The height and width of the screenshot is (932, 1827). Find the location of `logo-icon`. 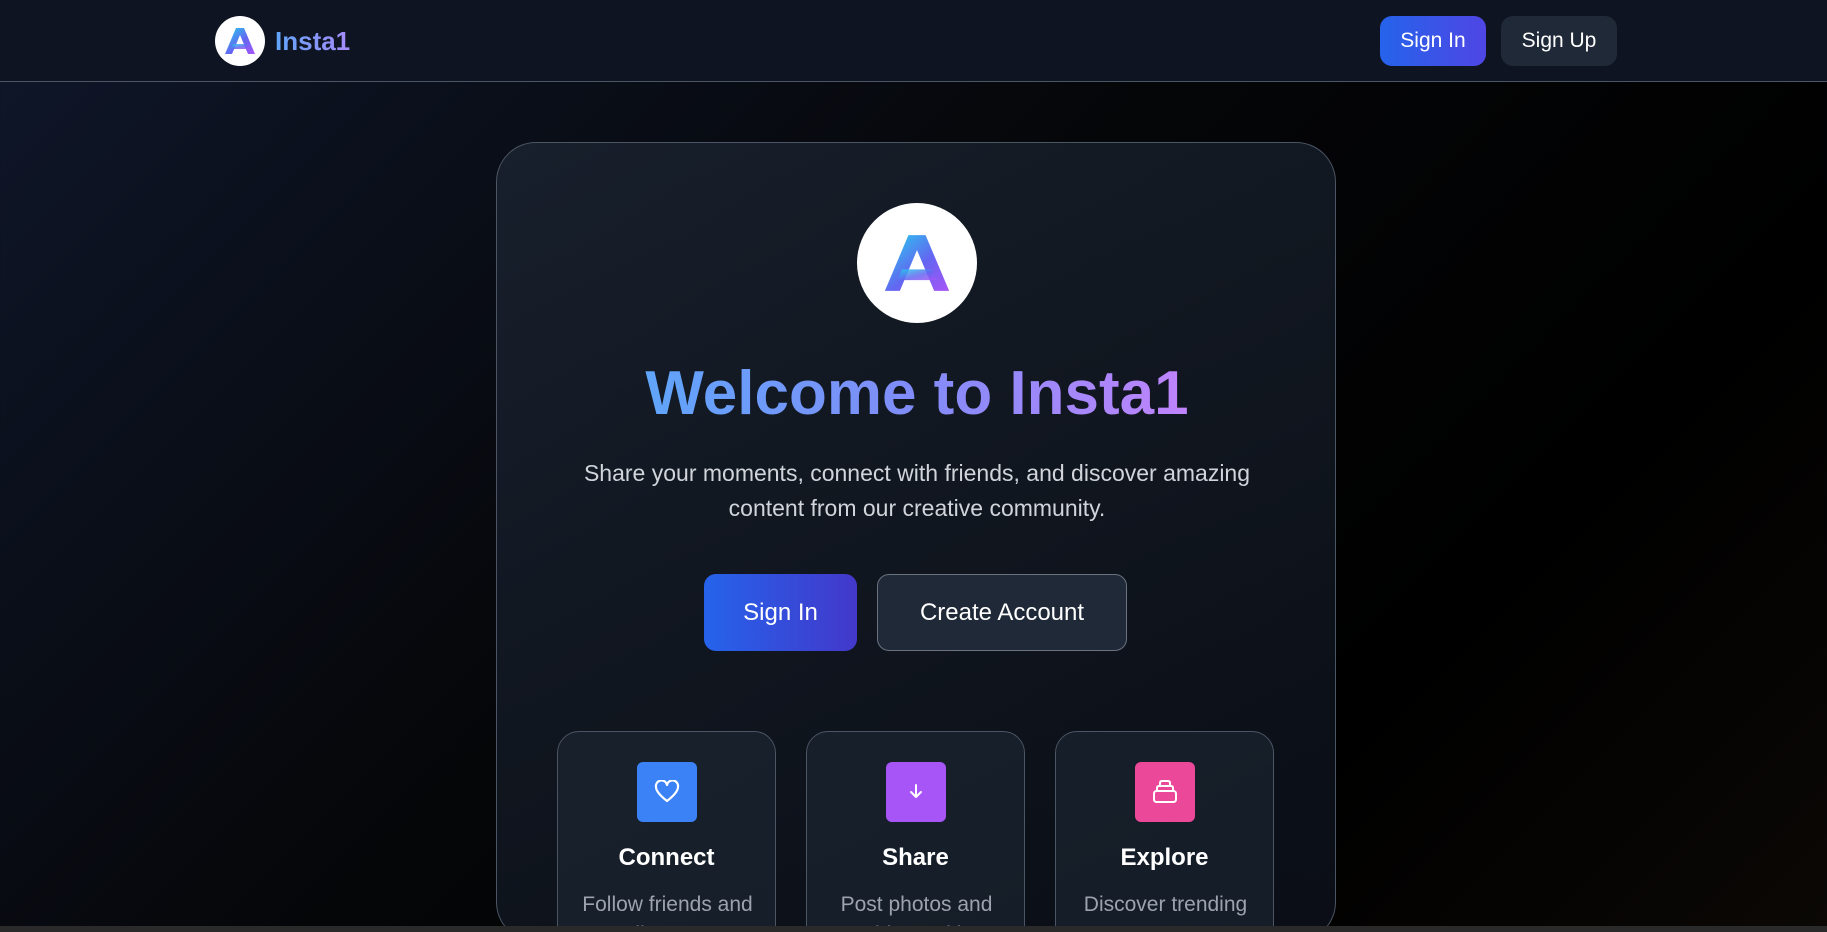

logo-icon is located at coordinates (240, 41).